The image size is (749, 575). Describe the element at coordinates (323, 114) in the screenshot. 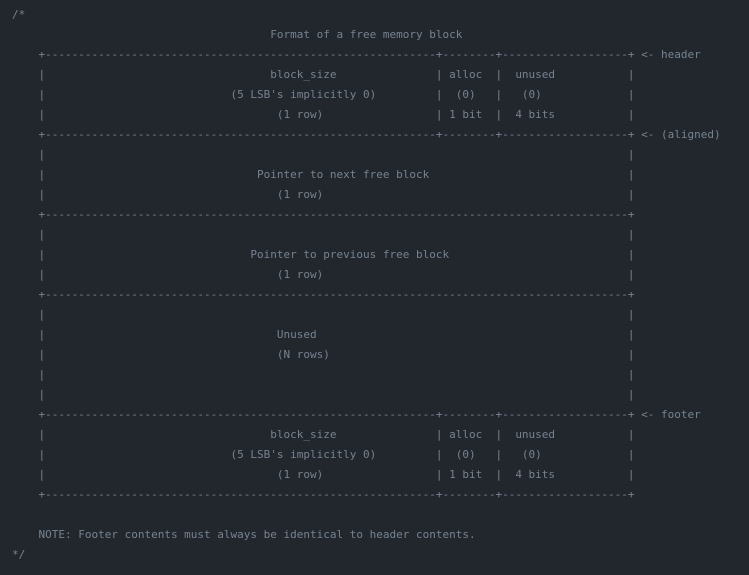

I see `header-row-sizes: | (1 row) | 1 bit | 4 bits |` at that location.